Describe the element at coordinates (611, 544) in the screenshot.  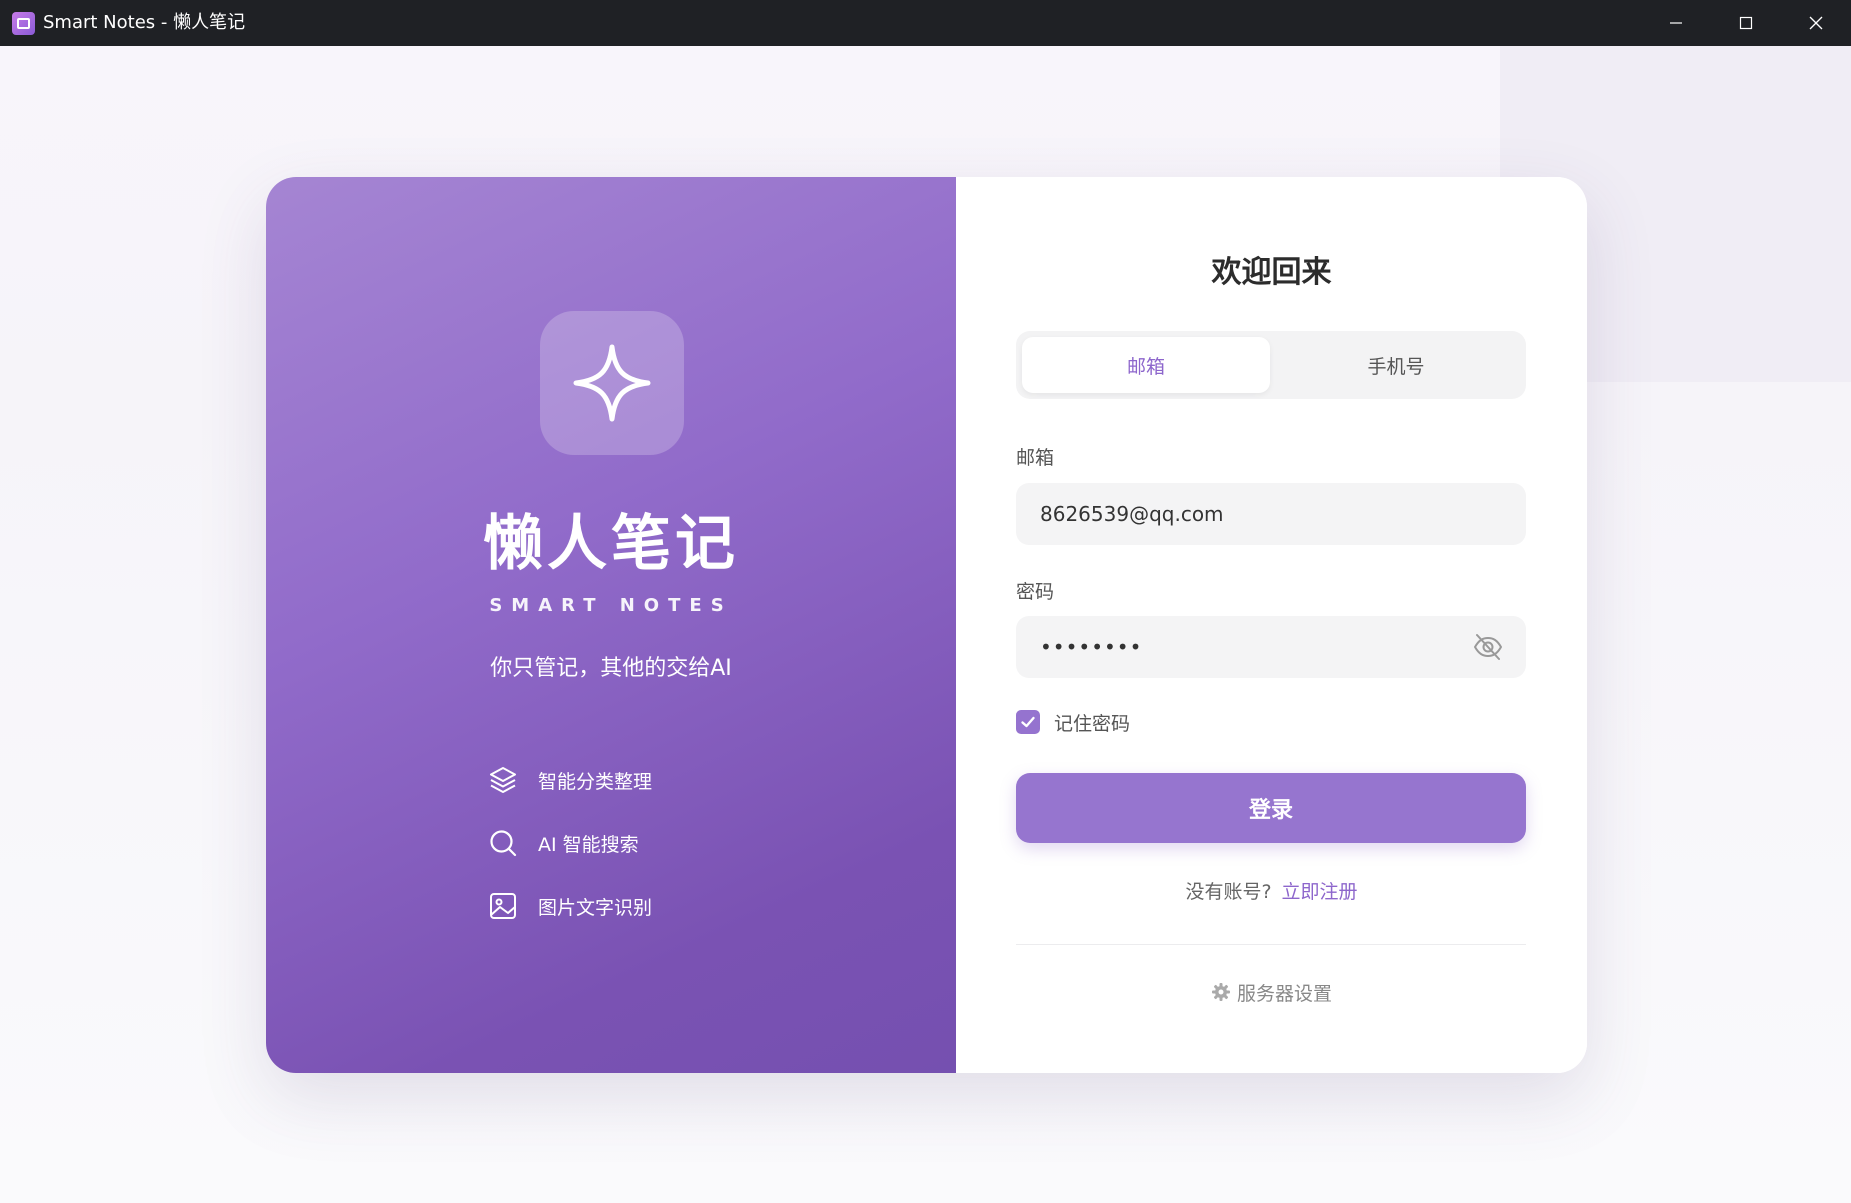
I see `brand-title: 懒人笔记` at that location.